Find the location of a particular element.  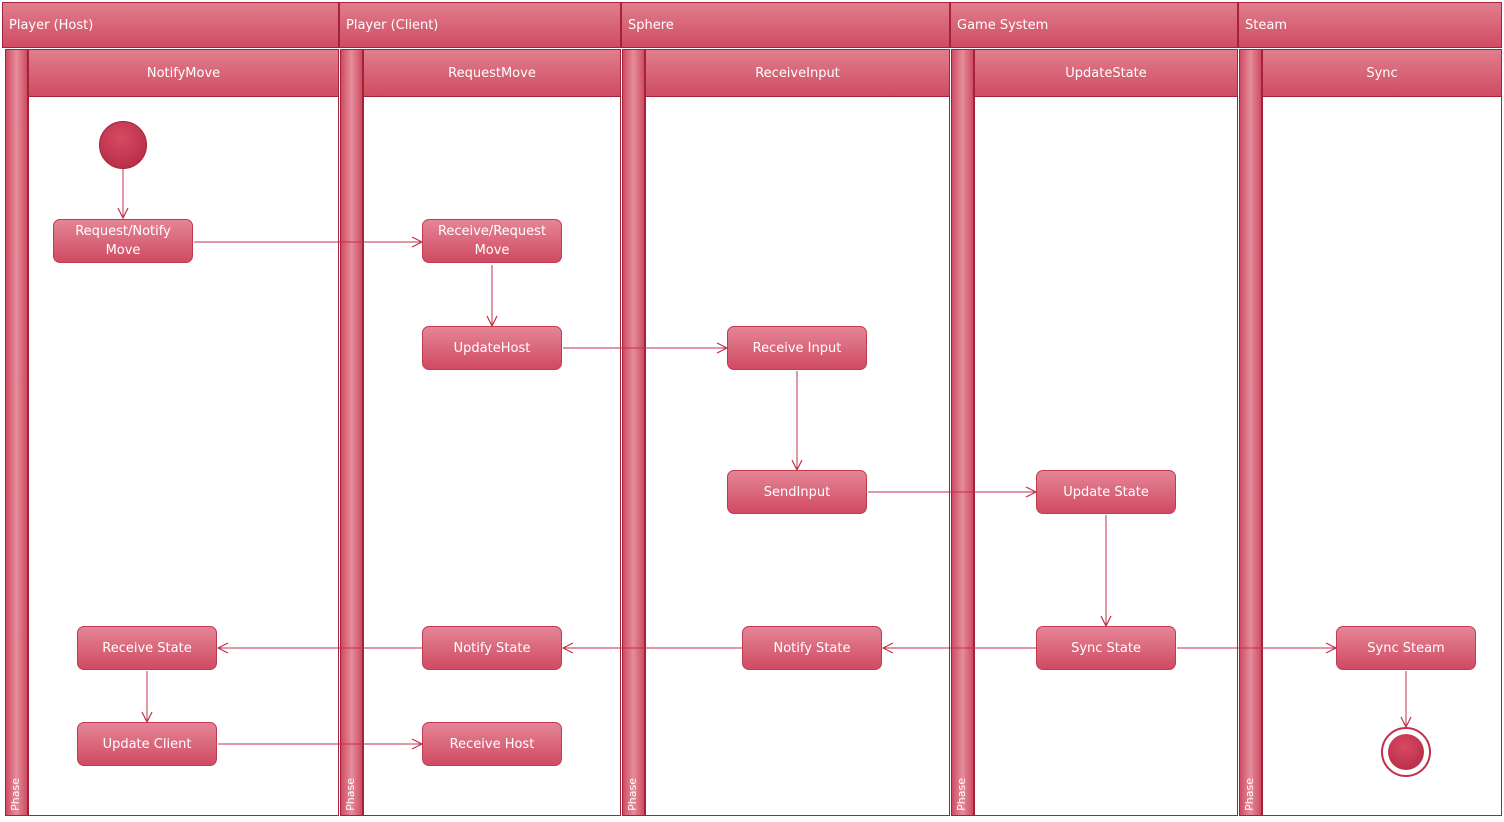

lane-title: Sphere is located at coordinates (651, 25).